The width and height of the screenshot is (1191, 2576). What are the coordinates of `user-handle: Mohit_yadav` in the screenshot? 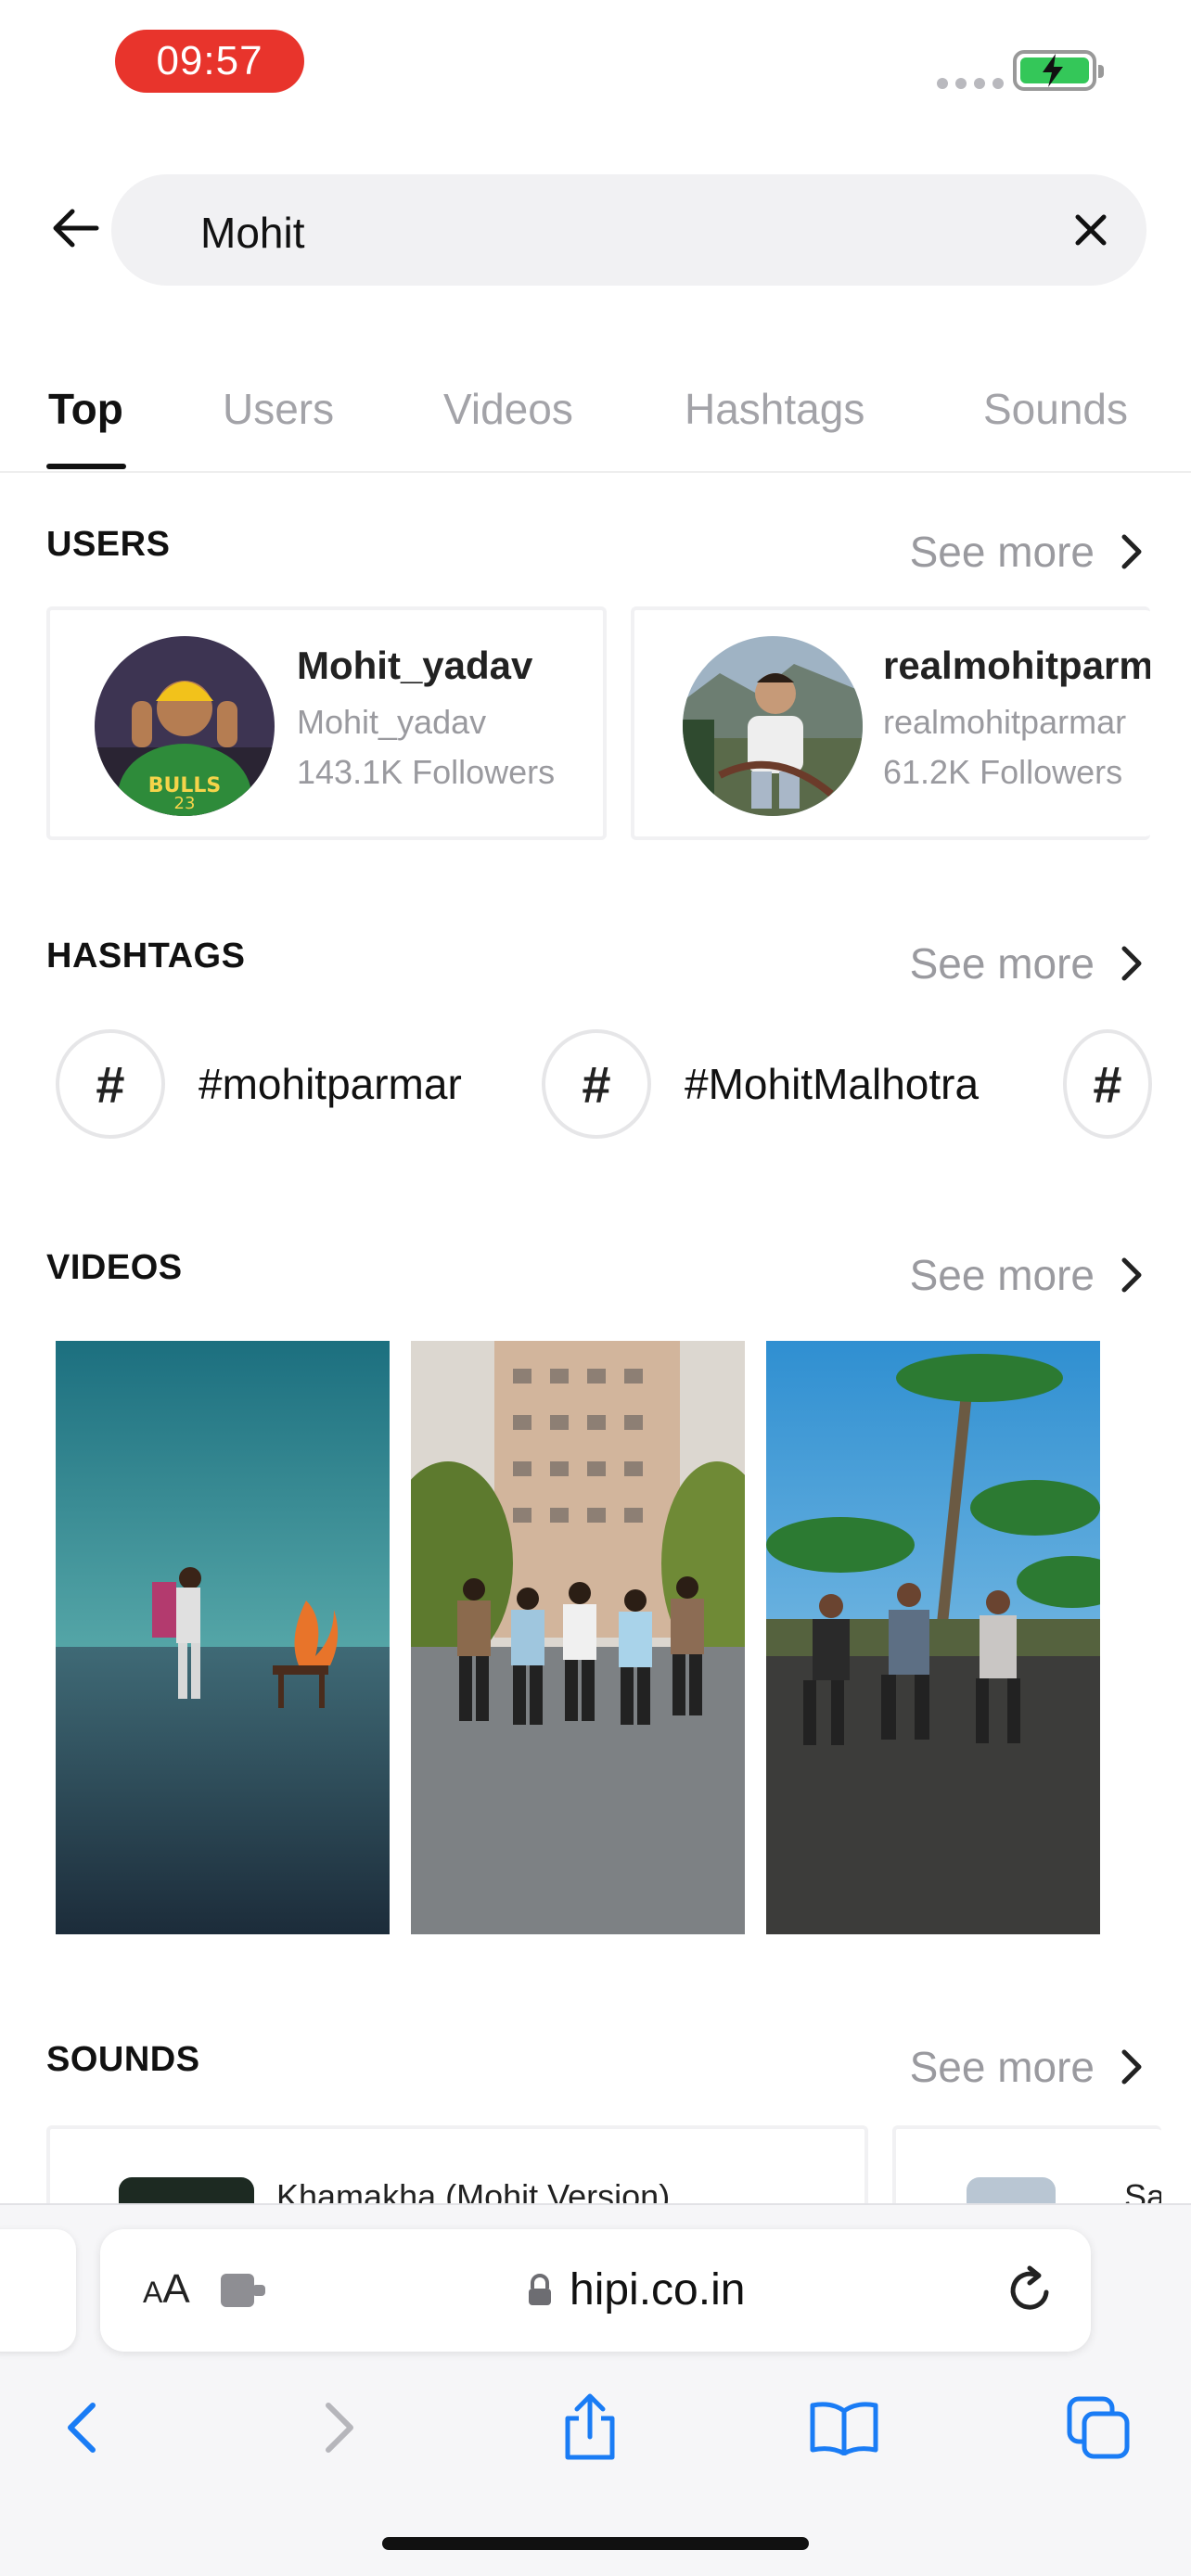 It's located at (392, 722).